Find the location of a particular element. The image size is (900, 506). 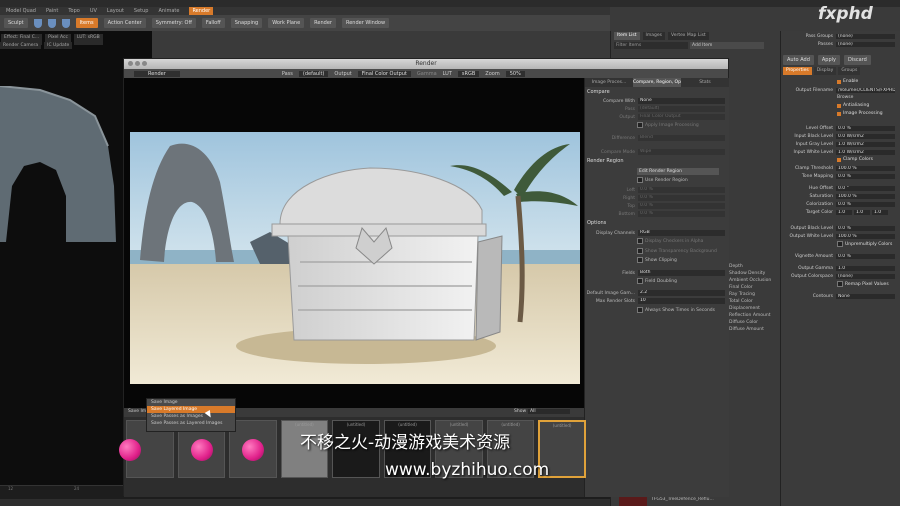

list-item: Diffuse Color is located at coordinates (755, 322).